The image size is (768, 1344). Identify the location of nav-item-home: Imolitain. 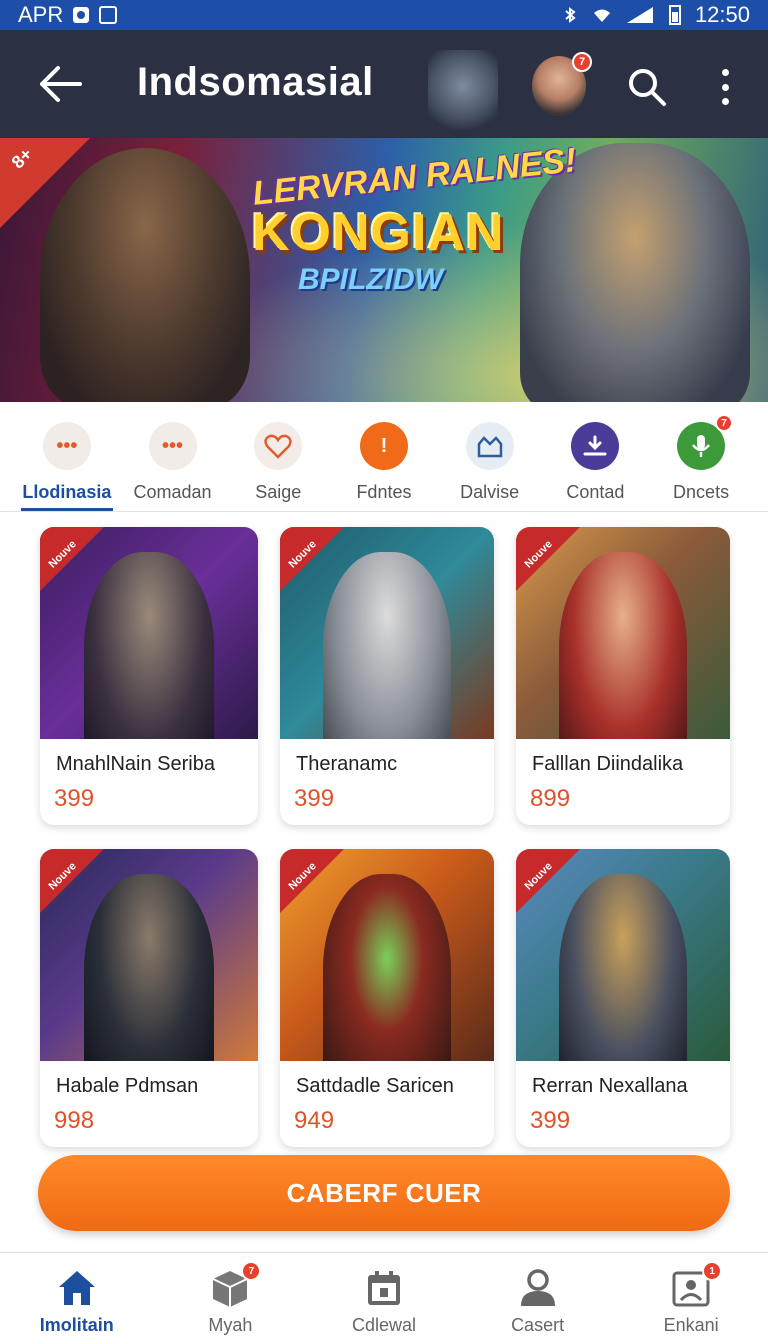
(77, 1298).